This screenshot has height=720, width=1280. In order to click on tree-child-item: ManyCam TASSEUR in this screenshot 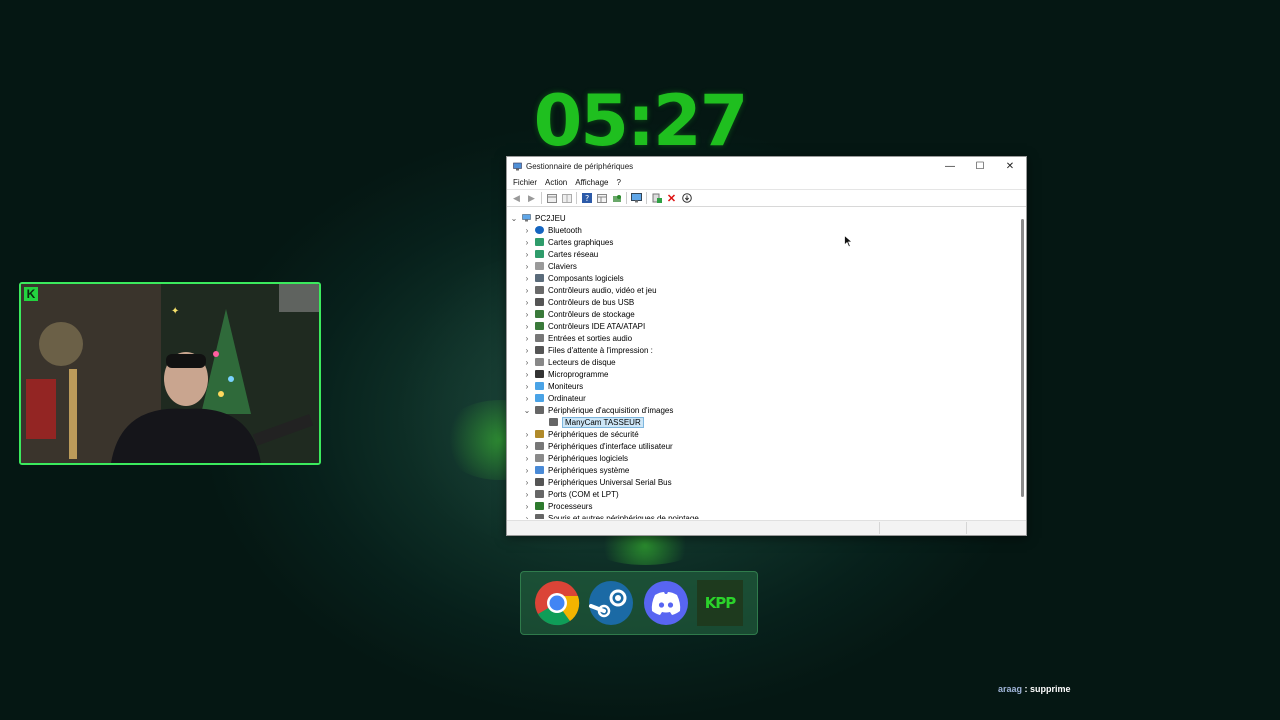, I will do `click(590, 422)`.